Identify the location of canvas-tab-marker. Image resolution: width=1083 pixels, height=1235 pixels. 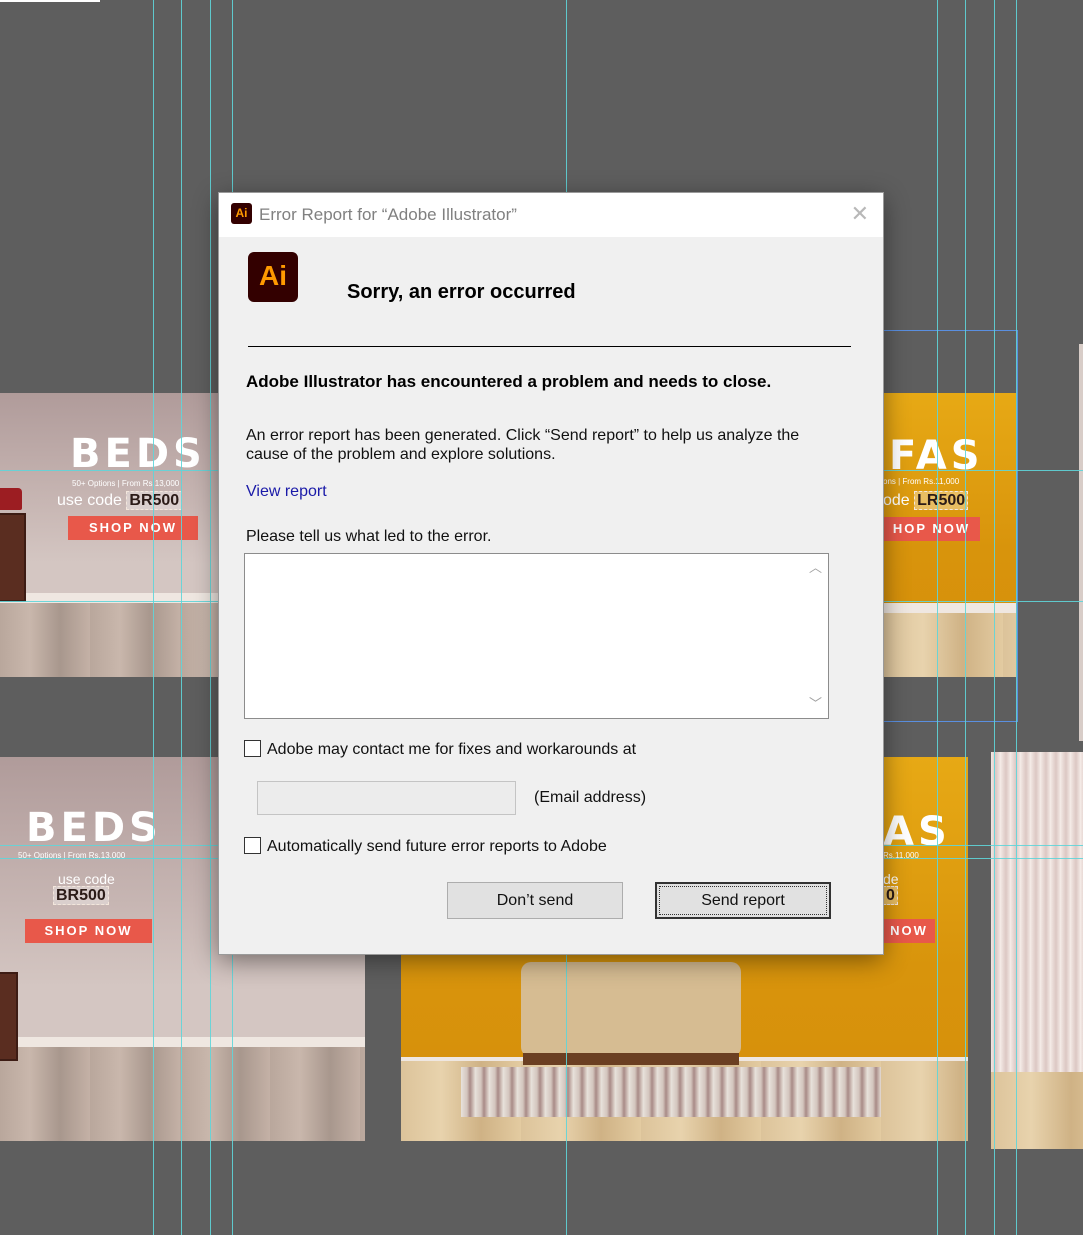
(50, 1).